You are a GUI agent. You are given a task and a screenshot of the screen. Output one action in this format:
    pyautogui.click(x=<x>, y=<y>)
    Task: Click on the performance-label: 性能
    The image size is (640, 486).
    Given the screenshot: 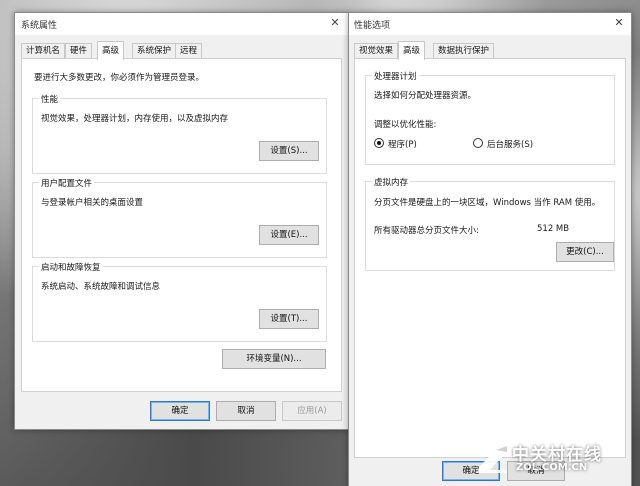 What is the action you would take?
    pyautogui.click(x=50, y=99)
    